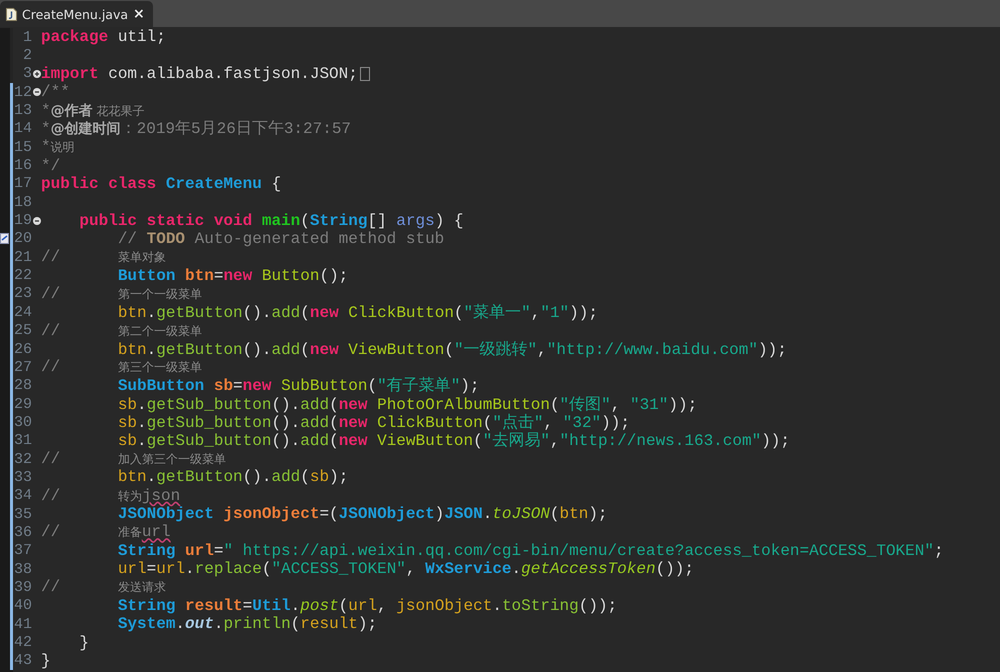 The height and width of the screenshot is (672, 1000). Describe the element at coordinates (22, 293) in the screenshot. I see `line-number: 23` at that location.